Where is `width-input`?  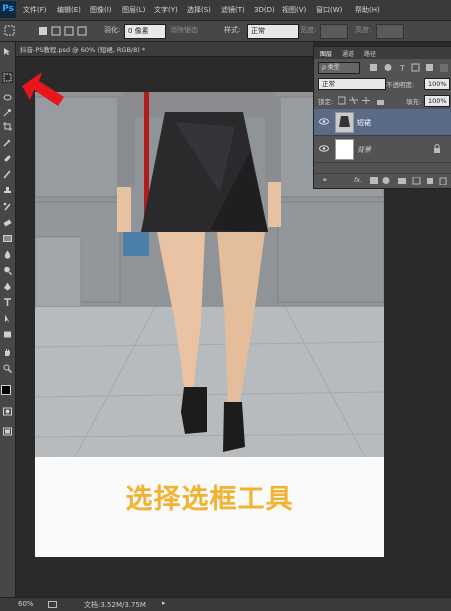
width-input is located at coordinates (334, 31).